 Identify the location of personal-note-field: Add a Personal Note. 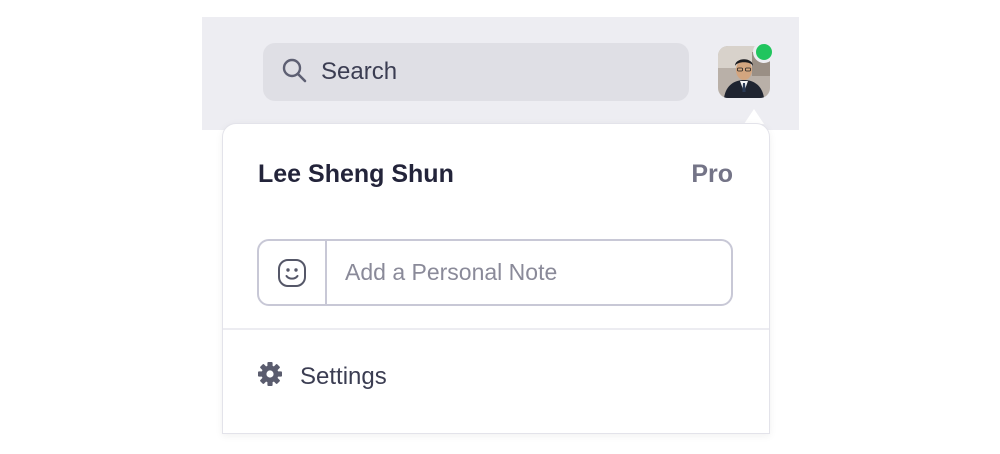
(495, 272).